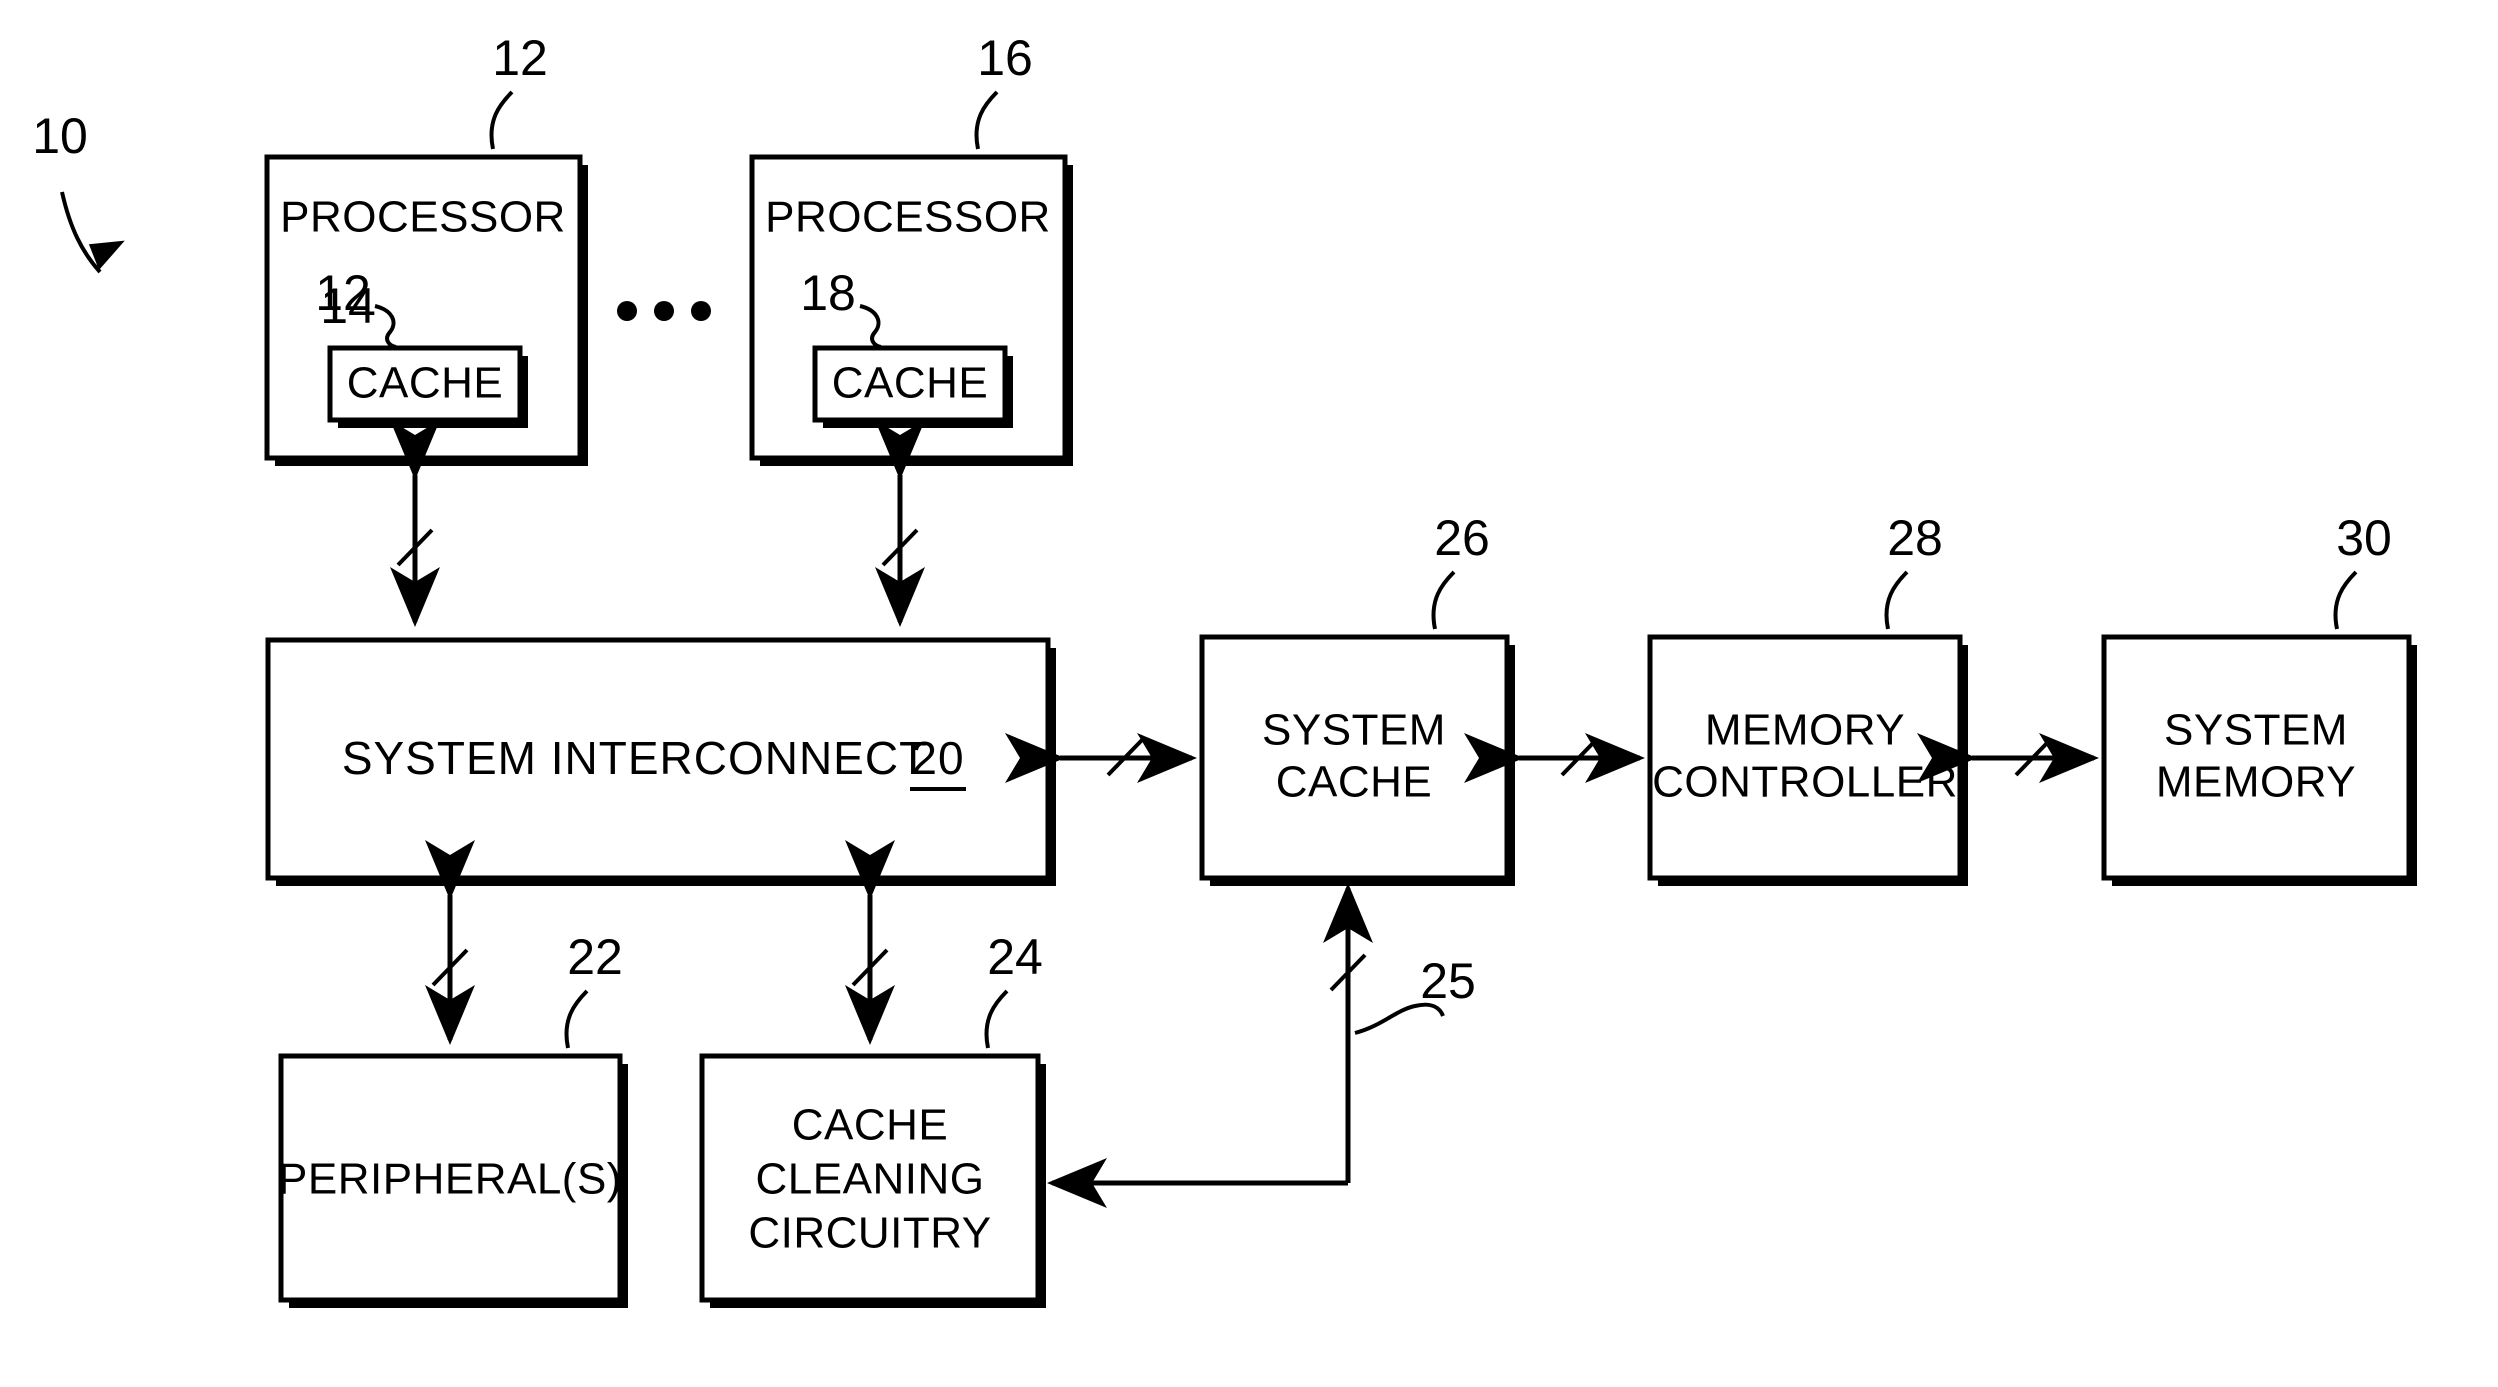  Describe the element at coordinates (2345, 600) in the screenshot. I see `system-memory-ref-leader` at that location.